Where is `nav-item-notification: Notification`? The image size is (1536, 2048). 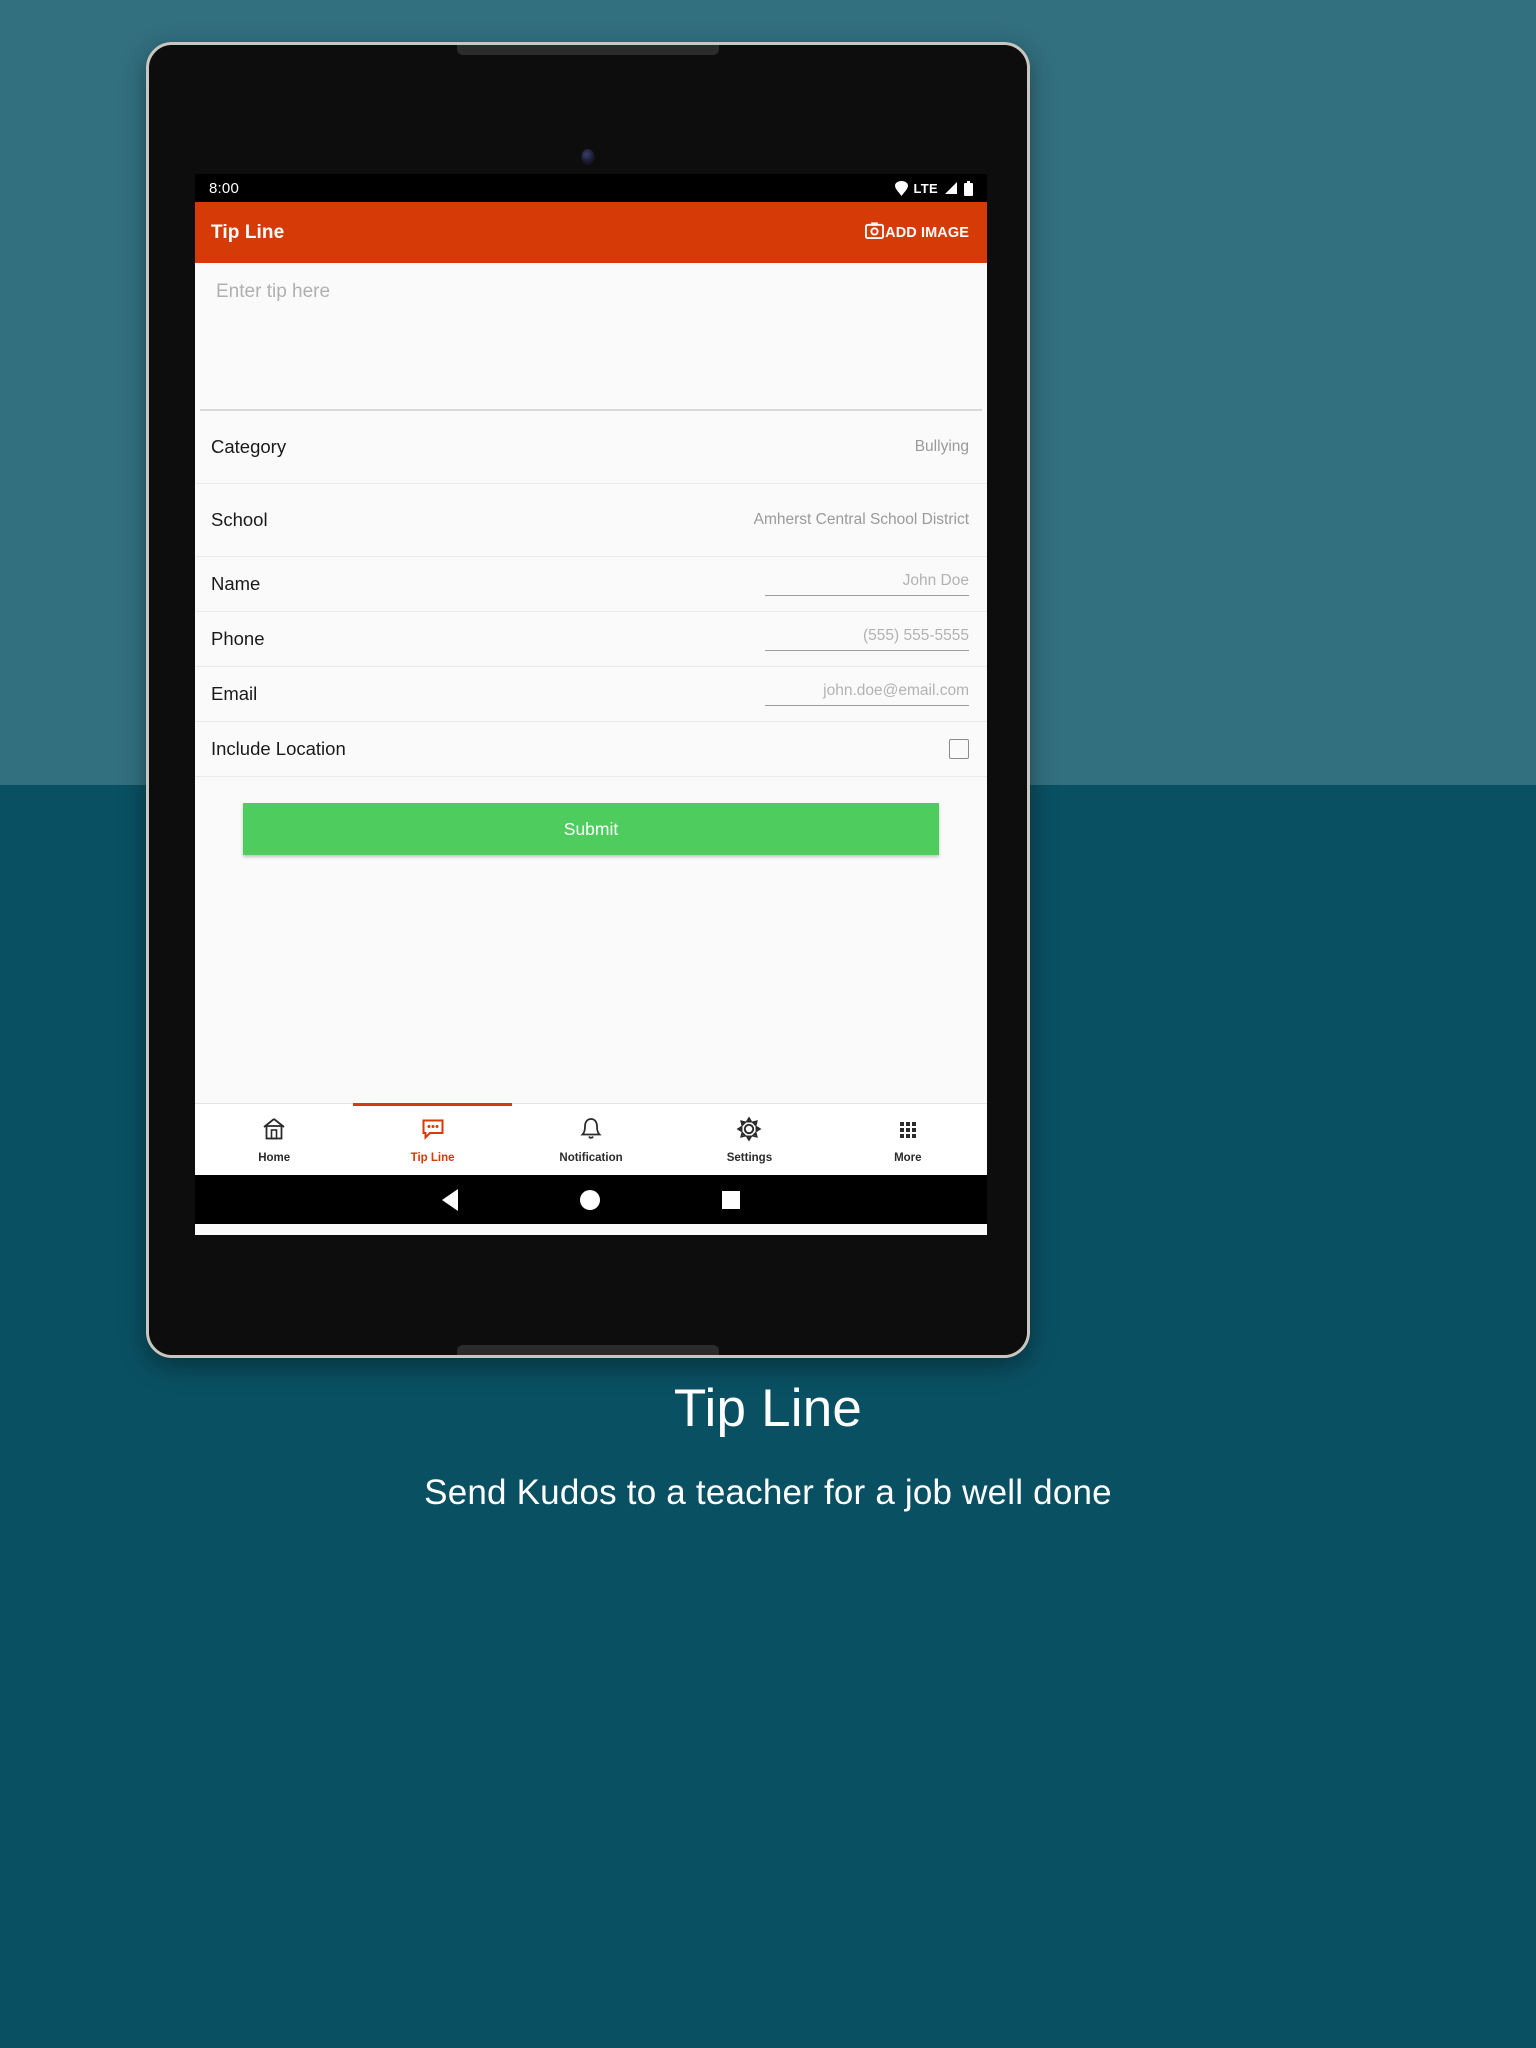 nav-item-notification: Notification is located at coordinates (591, 1139).